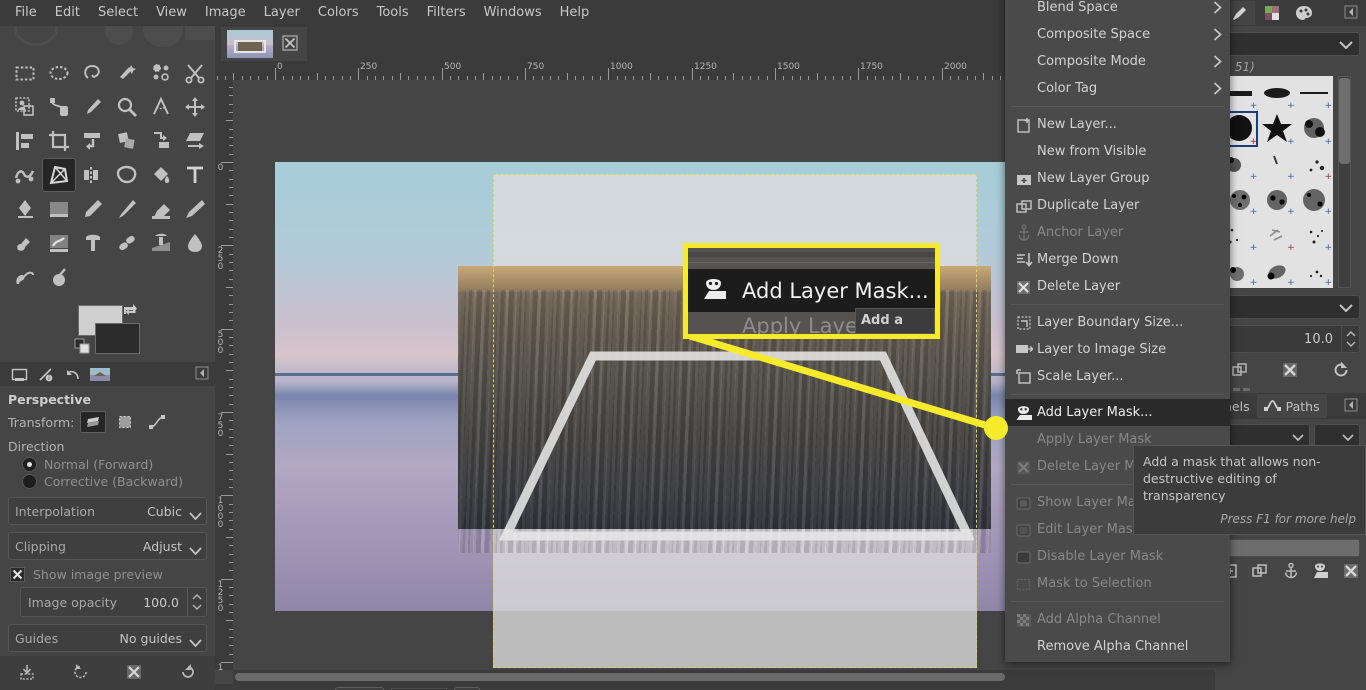 The width and height of the screenshot is (1366, 690). I want to click on tool-button-pencil, so click(93, 209).